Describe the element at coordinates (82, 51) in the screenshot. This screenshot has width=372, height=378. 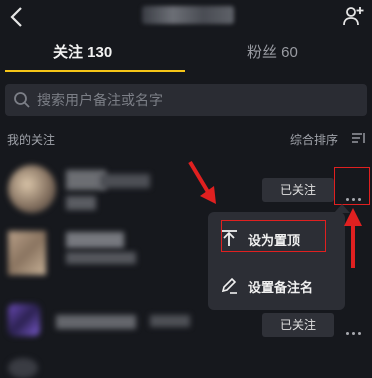
I see `tab-following: 关注 130` at that location.